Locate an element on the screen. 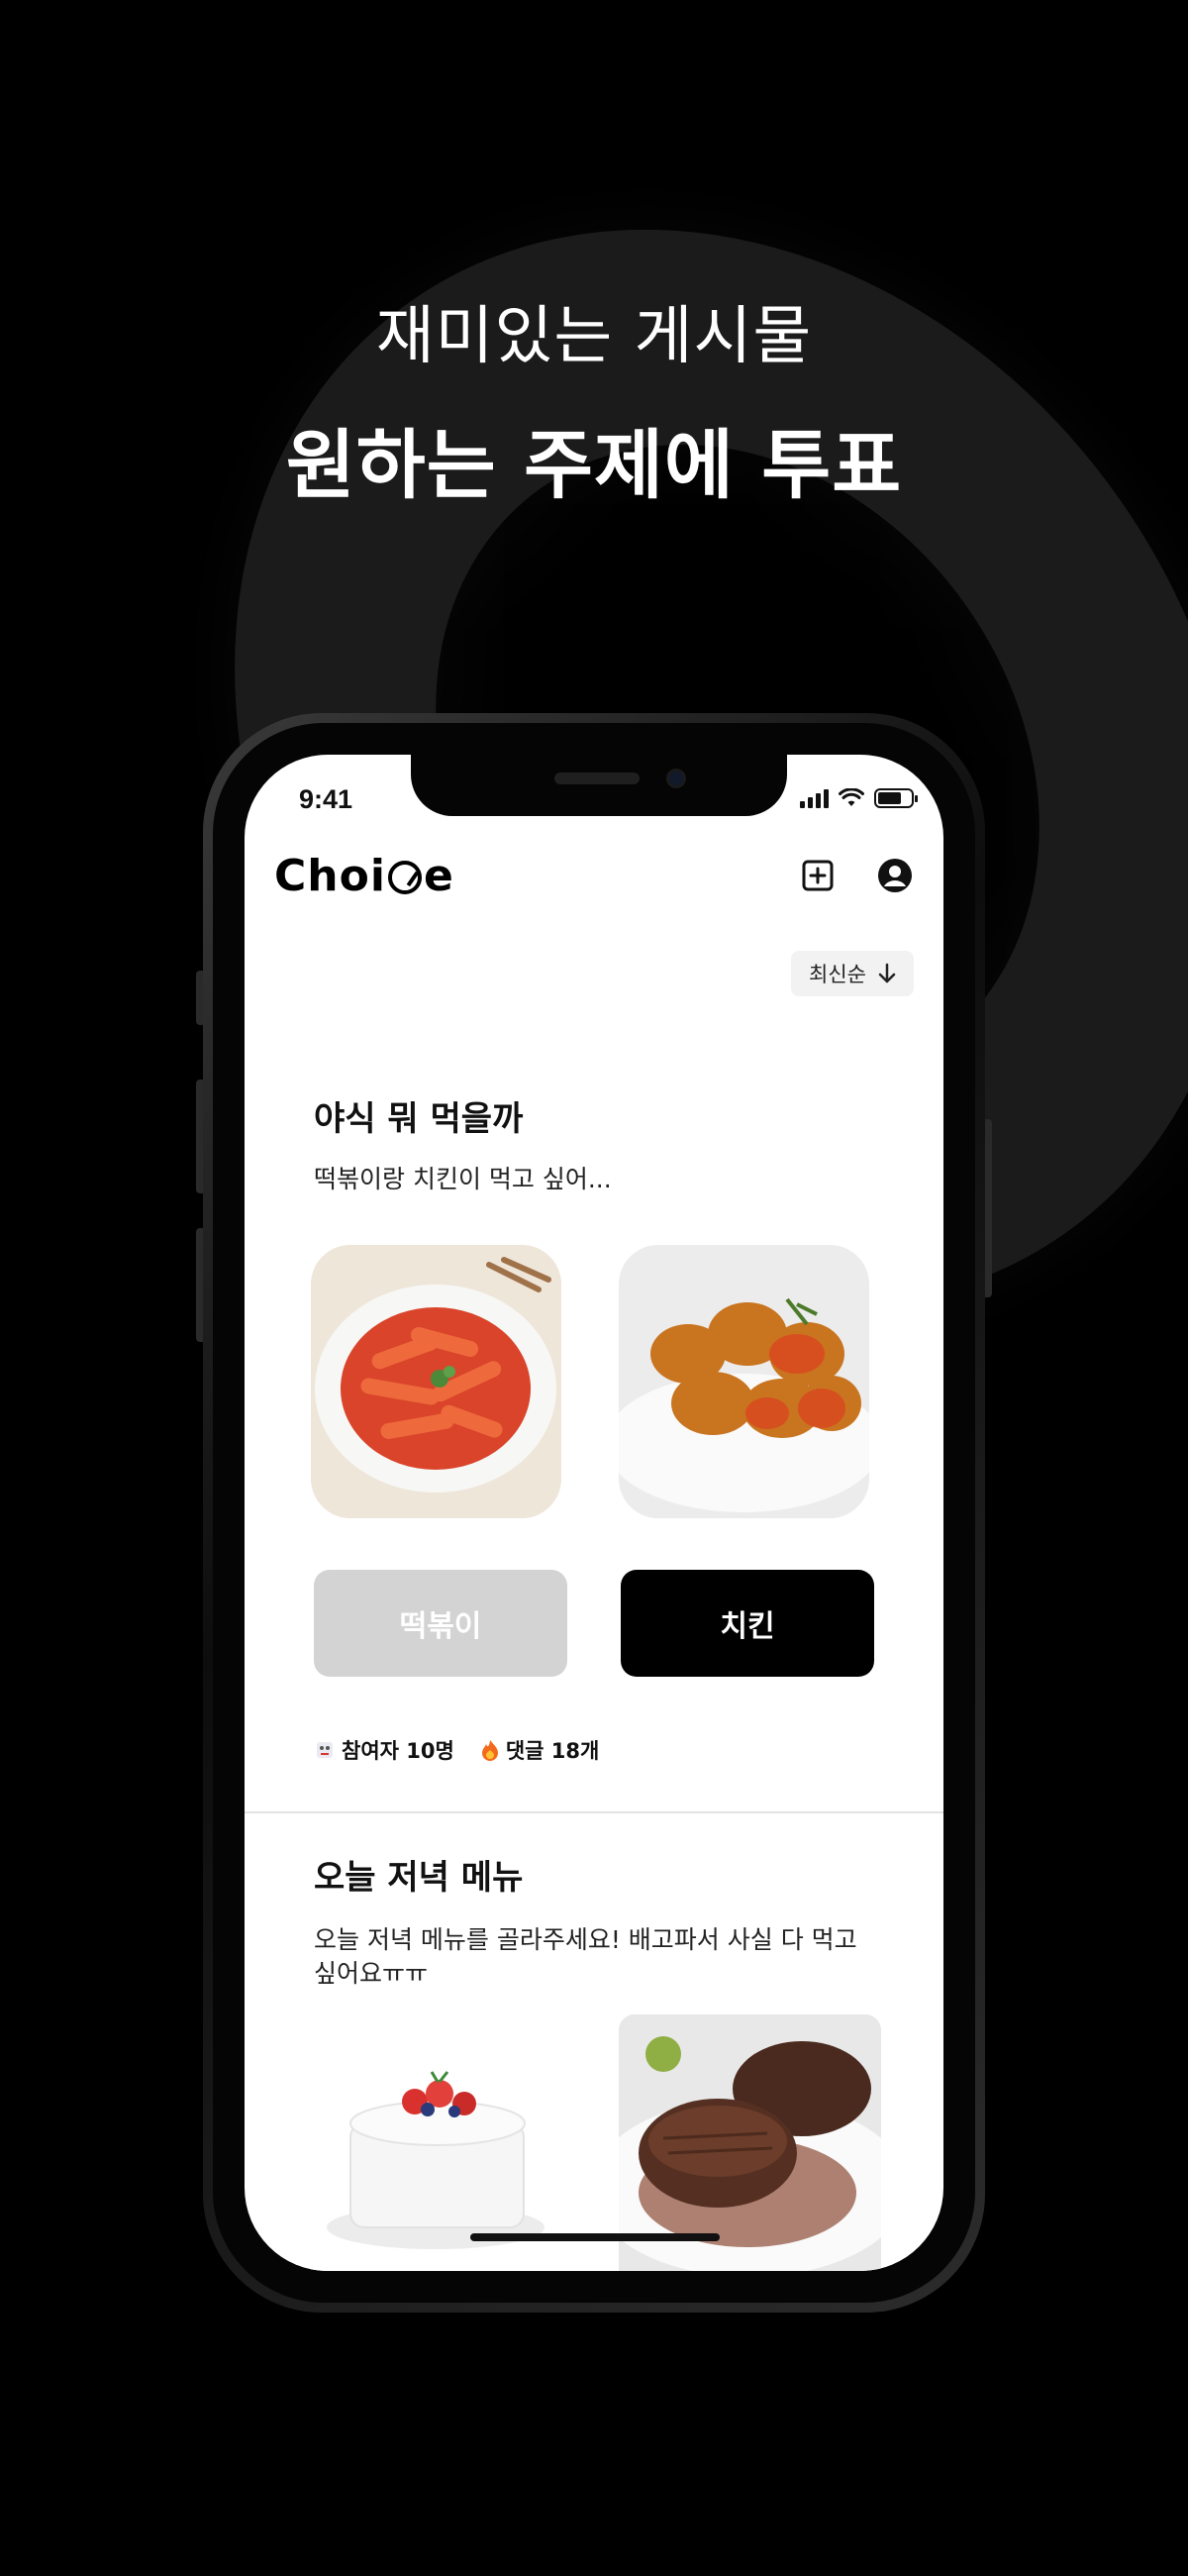 Image resolution: width=1188 pixels, height=2576 pixels. status-icons is located at coordinates (859, 798).